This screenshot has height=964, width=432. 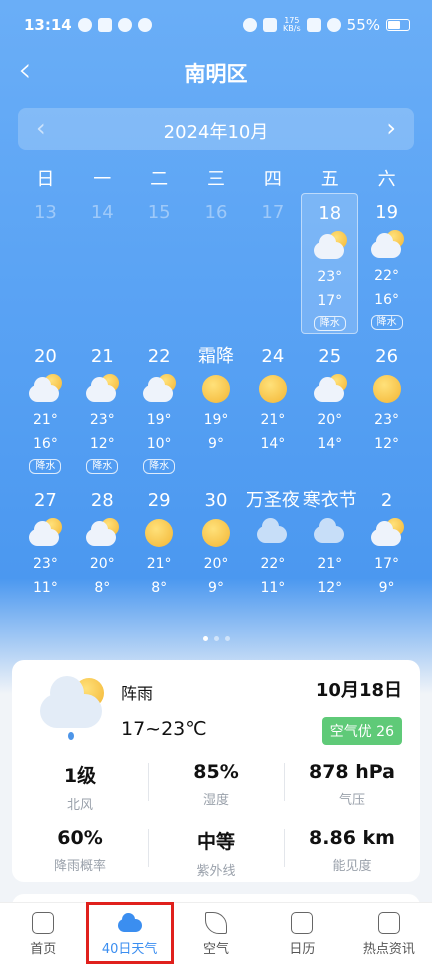 I want to click on day-number: 28, so click(x=102, y=500).